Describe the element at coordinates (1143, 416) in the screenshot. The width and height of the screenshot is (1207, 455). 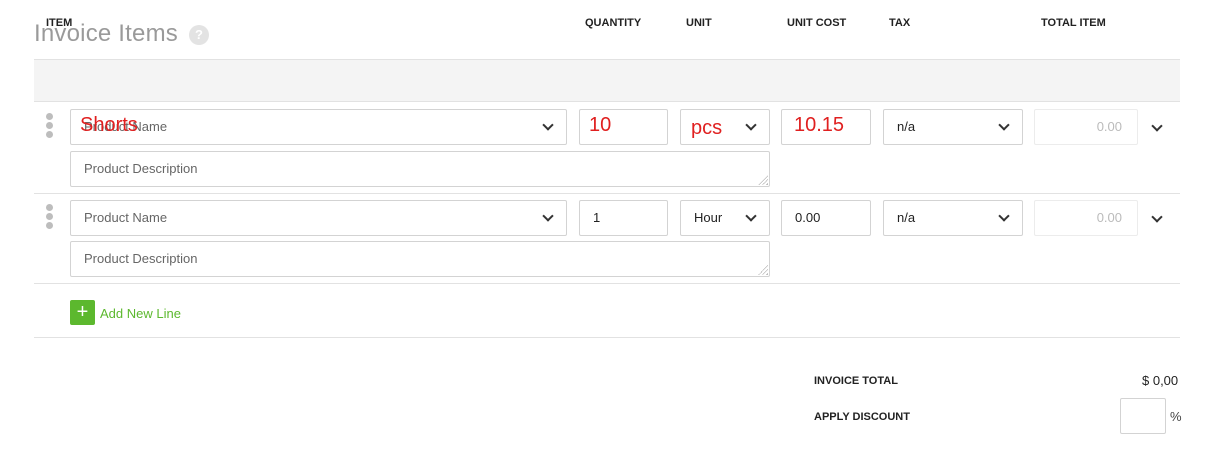
I see `discount-input` at that location.